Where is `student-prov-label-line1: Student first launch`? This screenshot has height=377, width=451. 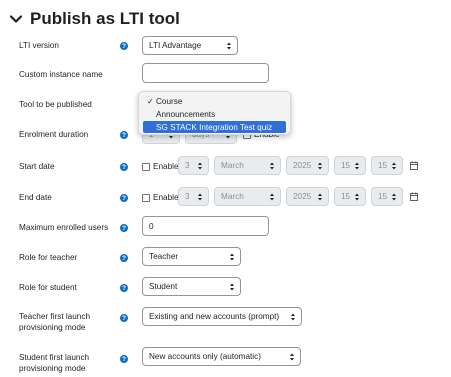
student-prov-label-line1: Student first launch is located at coordinates (54, 357).